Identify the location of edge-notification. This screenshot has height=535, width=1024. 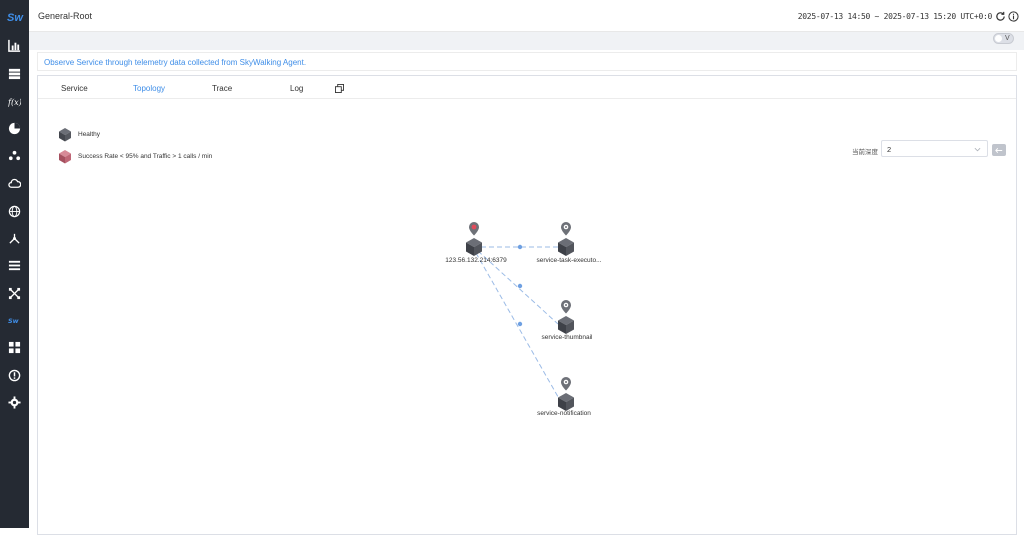
(518, 327).